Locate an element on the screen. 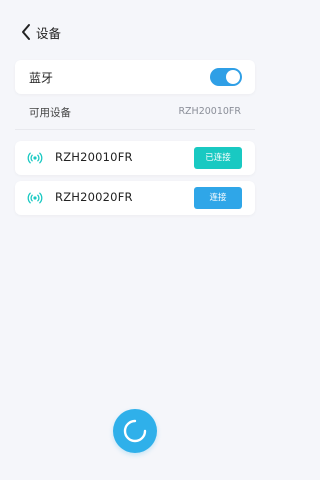 This screenshot has height=480, width=320. header: 设备 is located at coordinates (135, 31).